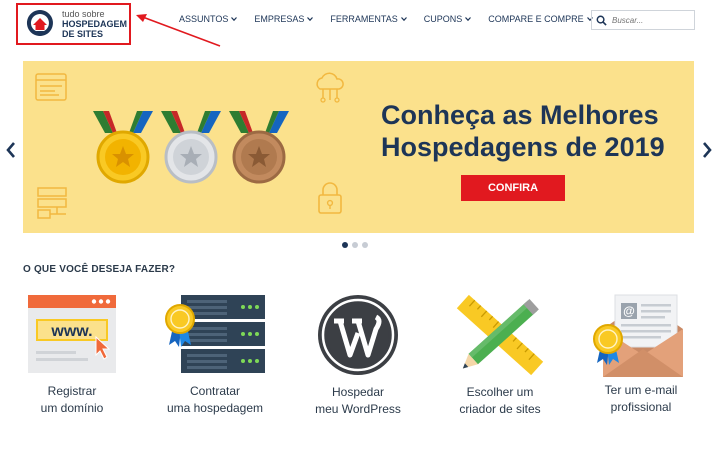 The height and width of the screenshot is (454, 728). I want to click on card-email-profissional: @ Ter um e-mail profissional, so click(641, 354).